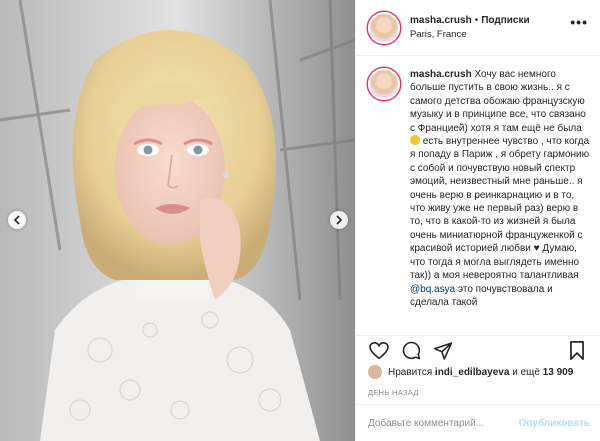 The image size is (600, 441). What do you see at coordinates (375, 372) in the screenshot?
I see `liker-avatar` at bounding box center [375, 372].